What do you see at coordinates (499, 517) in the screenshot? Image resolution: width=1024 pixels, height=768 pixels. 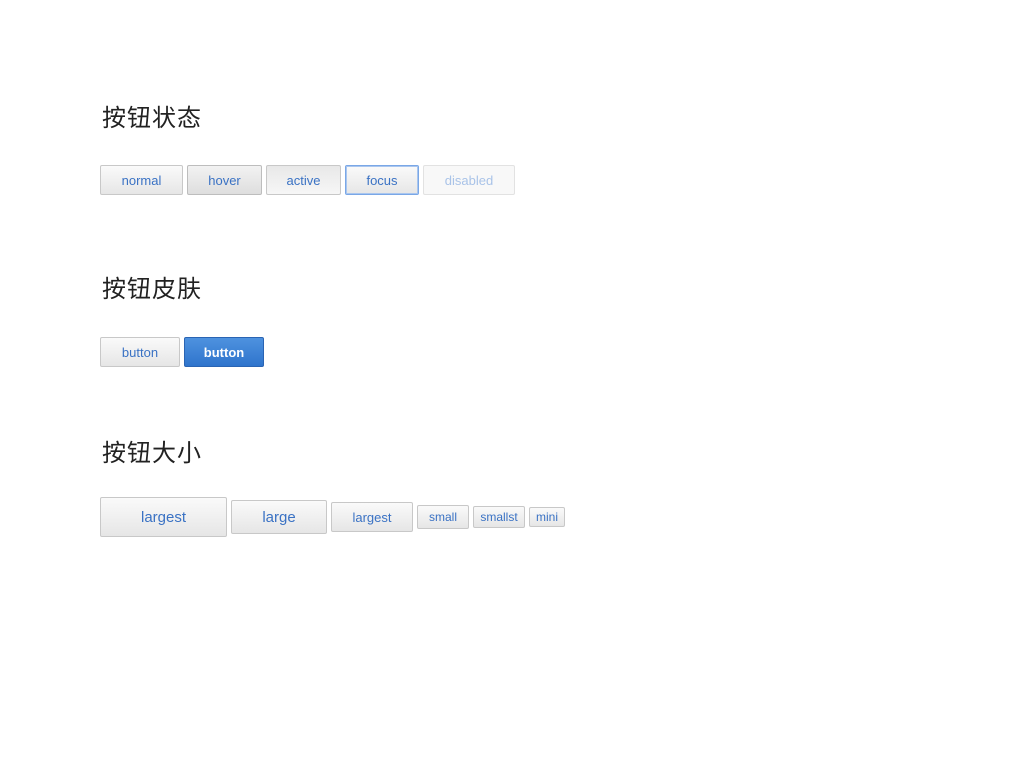 I see `smallst-button: smallst` at bounding box center [499, 517].